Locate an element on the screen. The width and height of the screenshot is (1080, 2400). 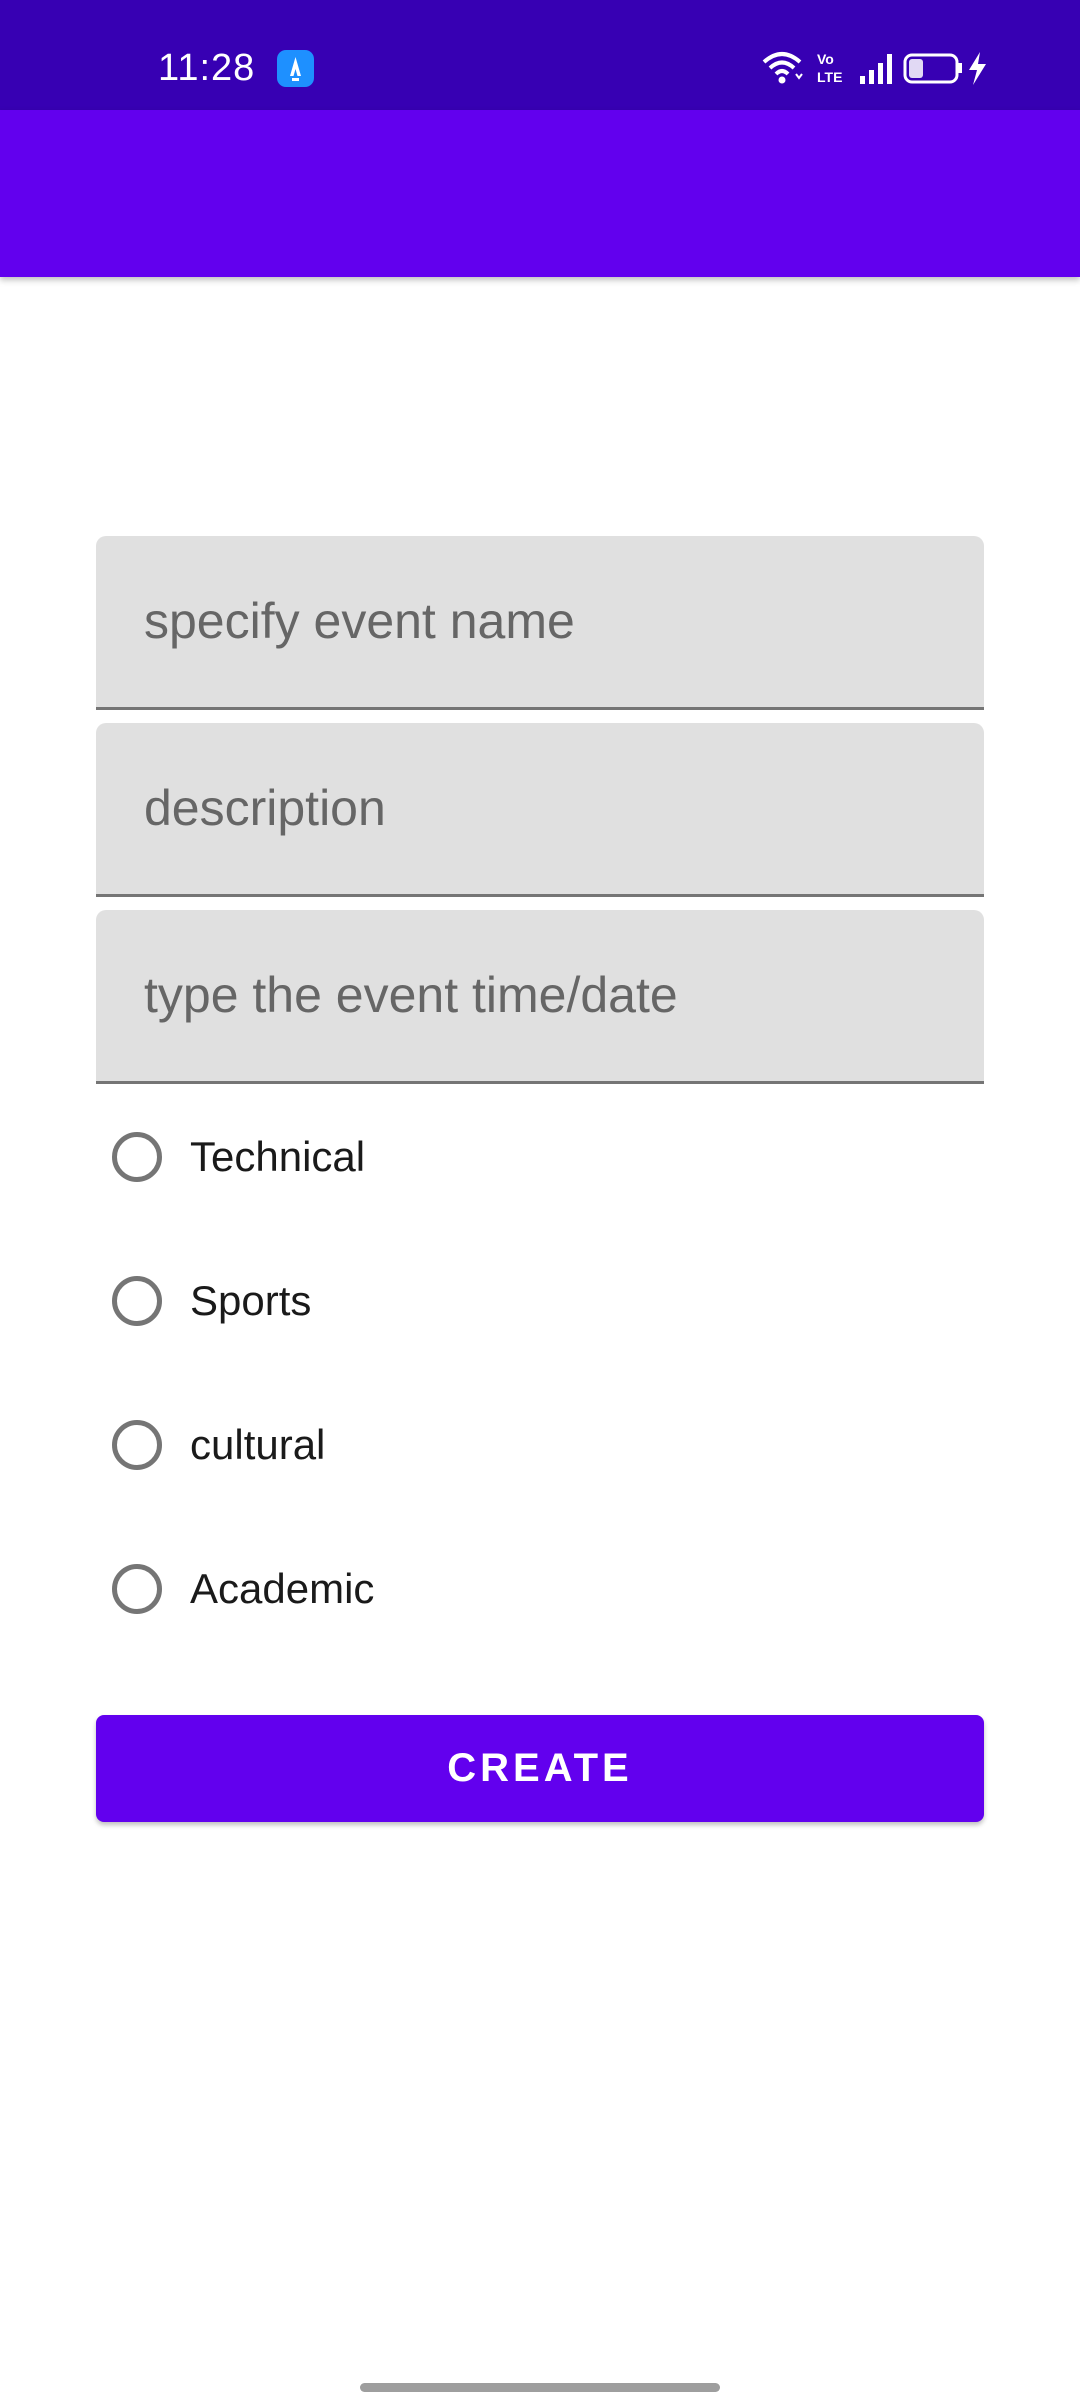
battery-icon is located at coordinates (932, 68).